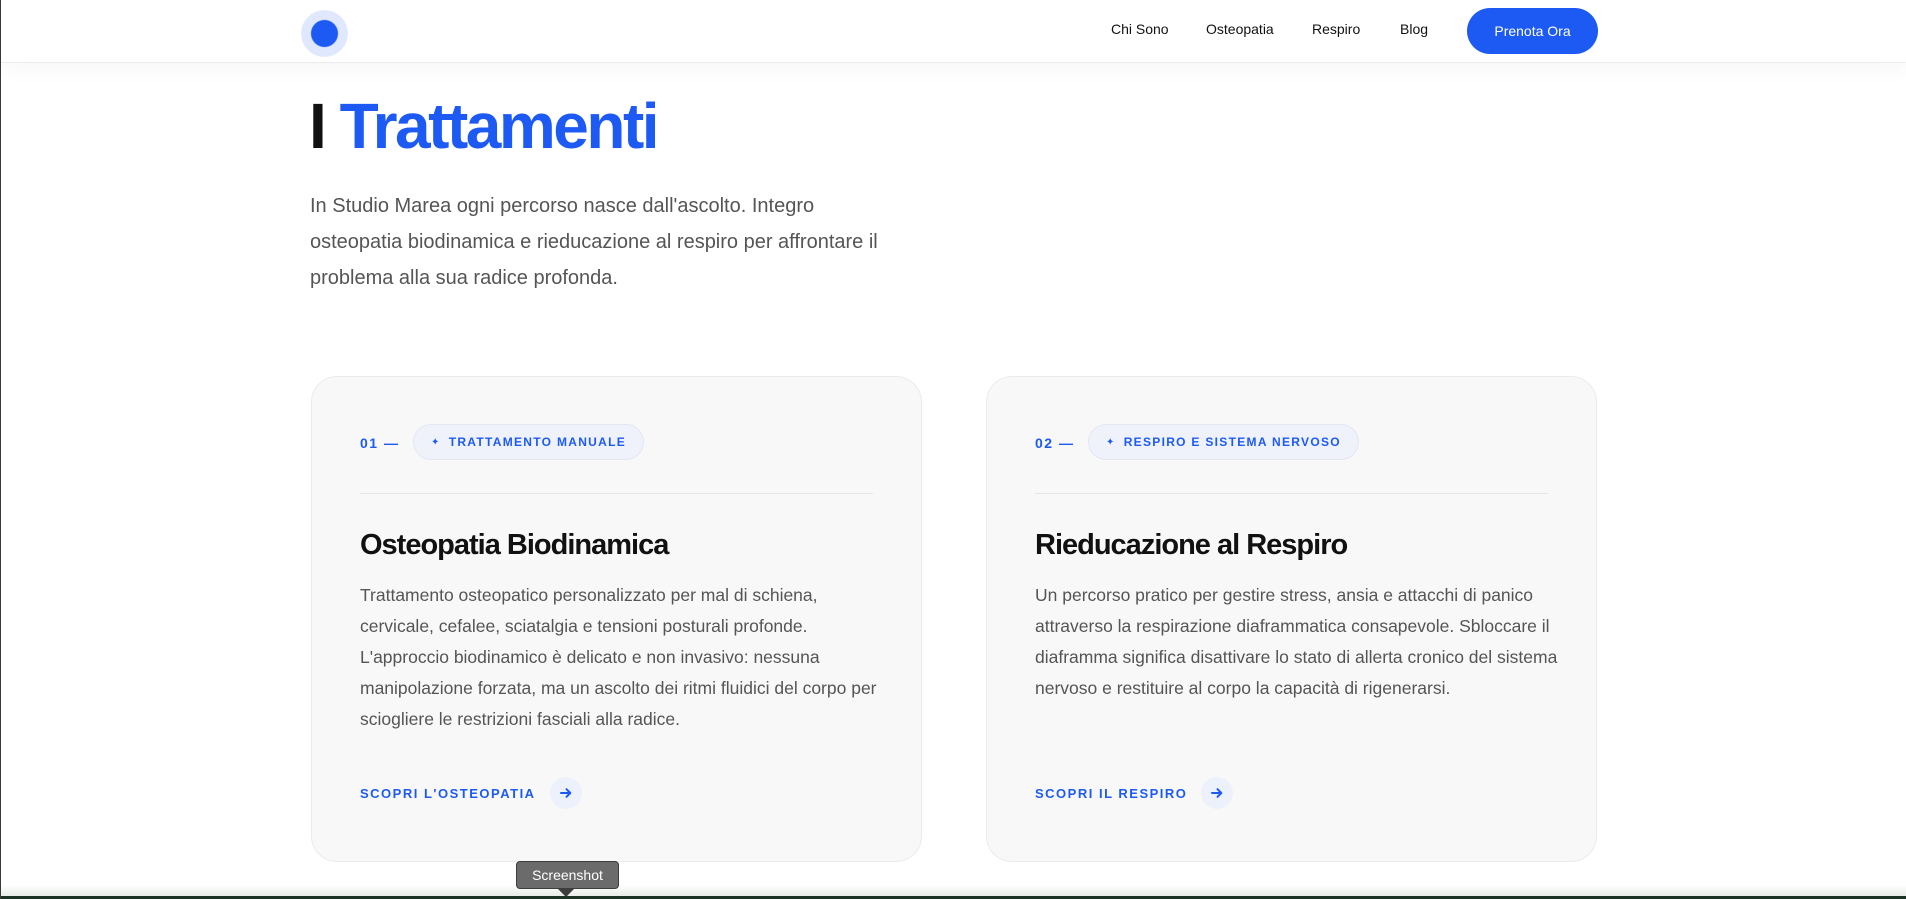 The height and width of the screenshot is (899, 1906). I want to click on page-title-accent: Trattamenti, so click(499, 126).